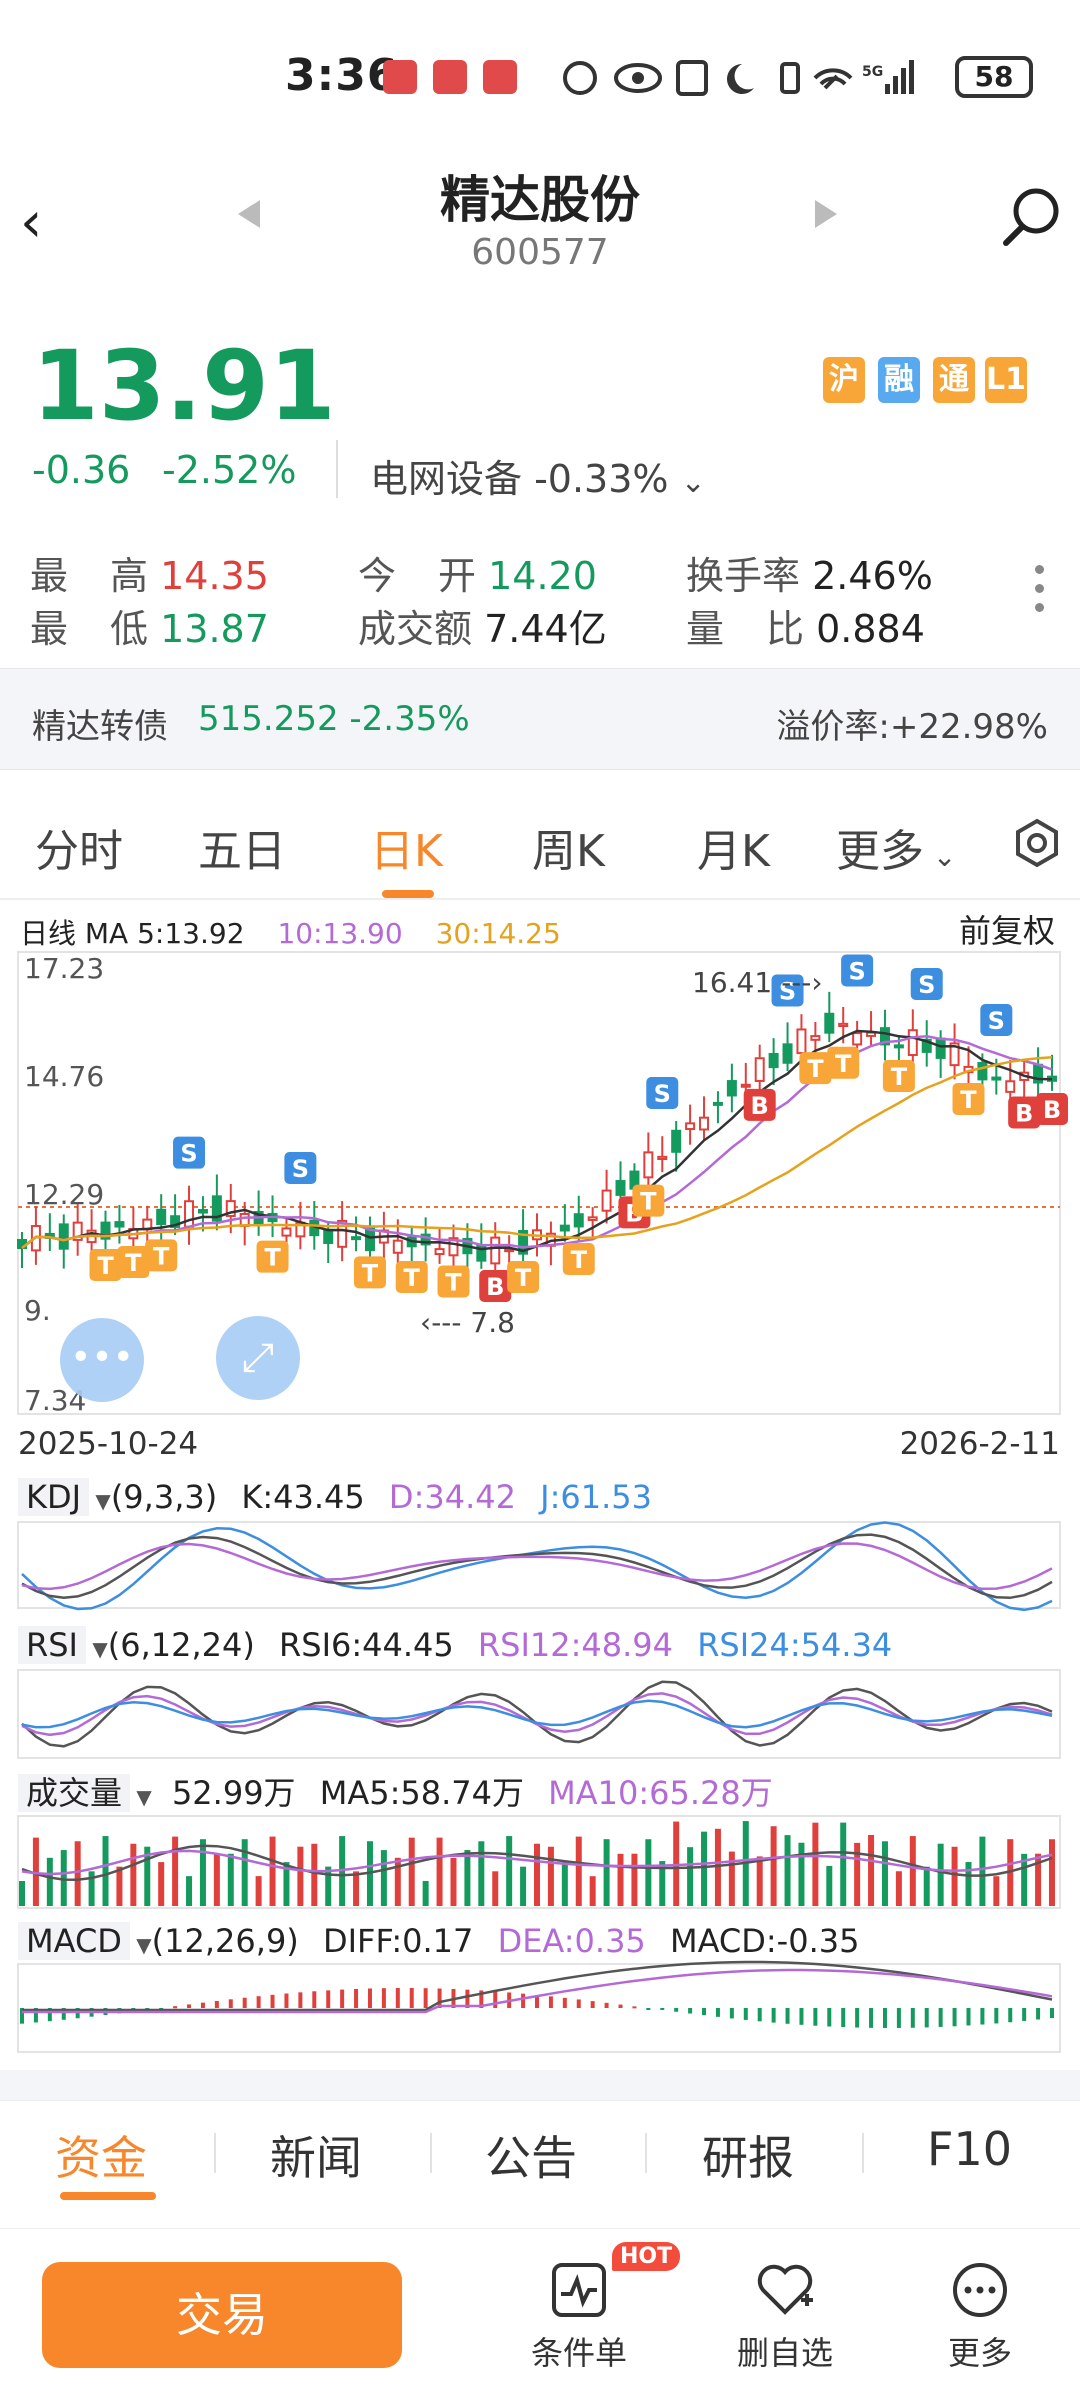  Describe the element at coordinates (366, 1645) in the screenshot. I see `rsi6-value: RSI6:44.45` at that location.